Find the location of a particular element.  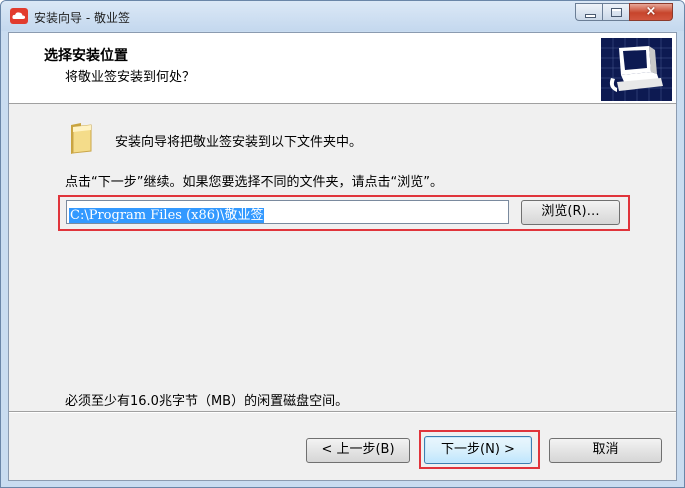

cancel-button: 取消 is located at coordinates (605, 450).